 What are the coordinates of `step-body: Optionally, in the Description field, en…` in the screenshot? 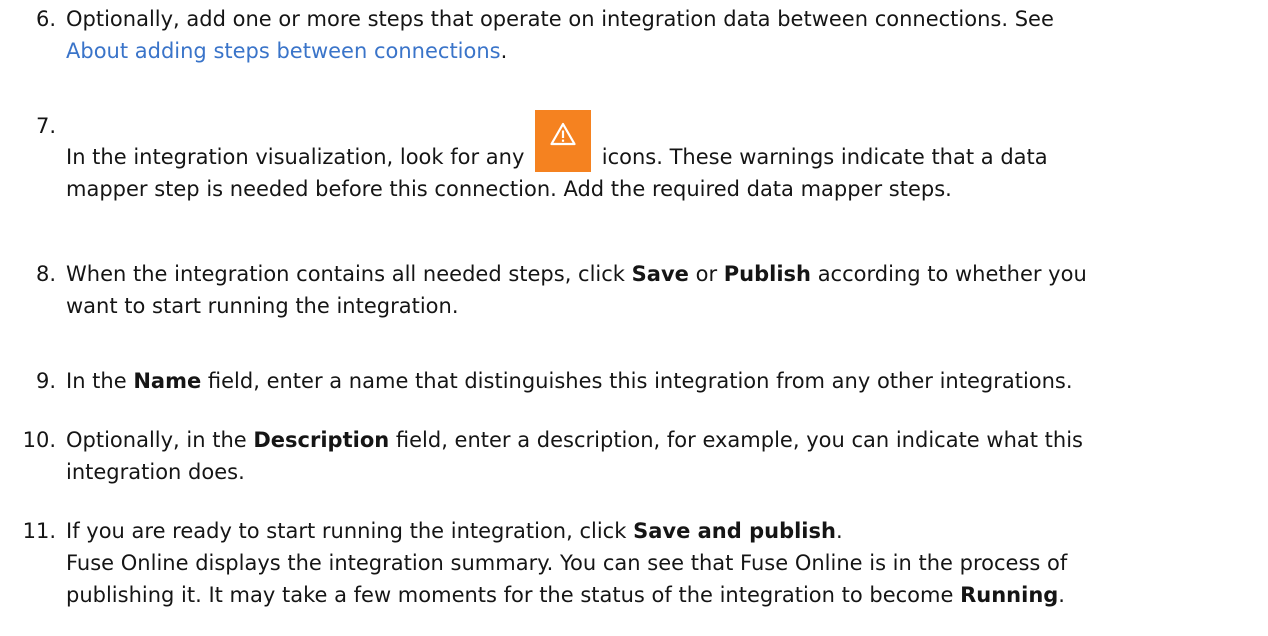 It's located at (663, 456).